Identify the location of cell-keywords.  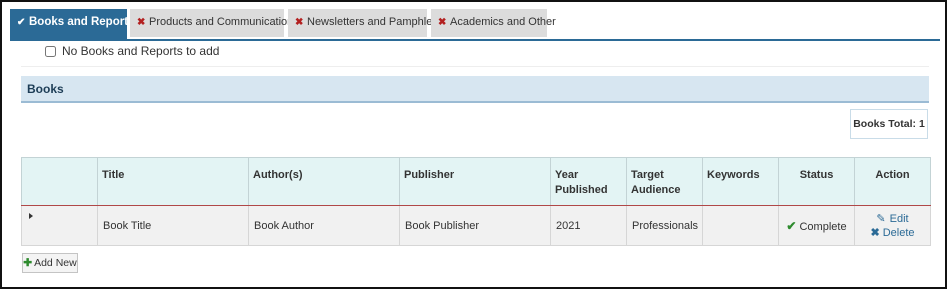
(740, 225).